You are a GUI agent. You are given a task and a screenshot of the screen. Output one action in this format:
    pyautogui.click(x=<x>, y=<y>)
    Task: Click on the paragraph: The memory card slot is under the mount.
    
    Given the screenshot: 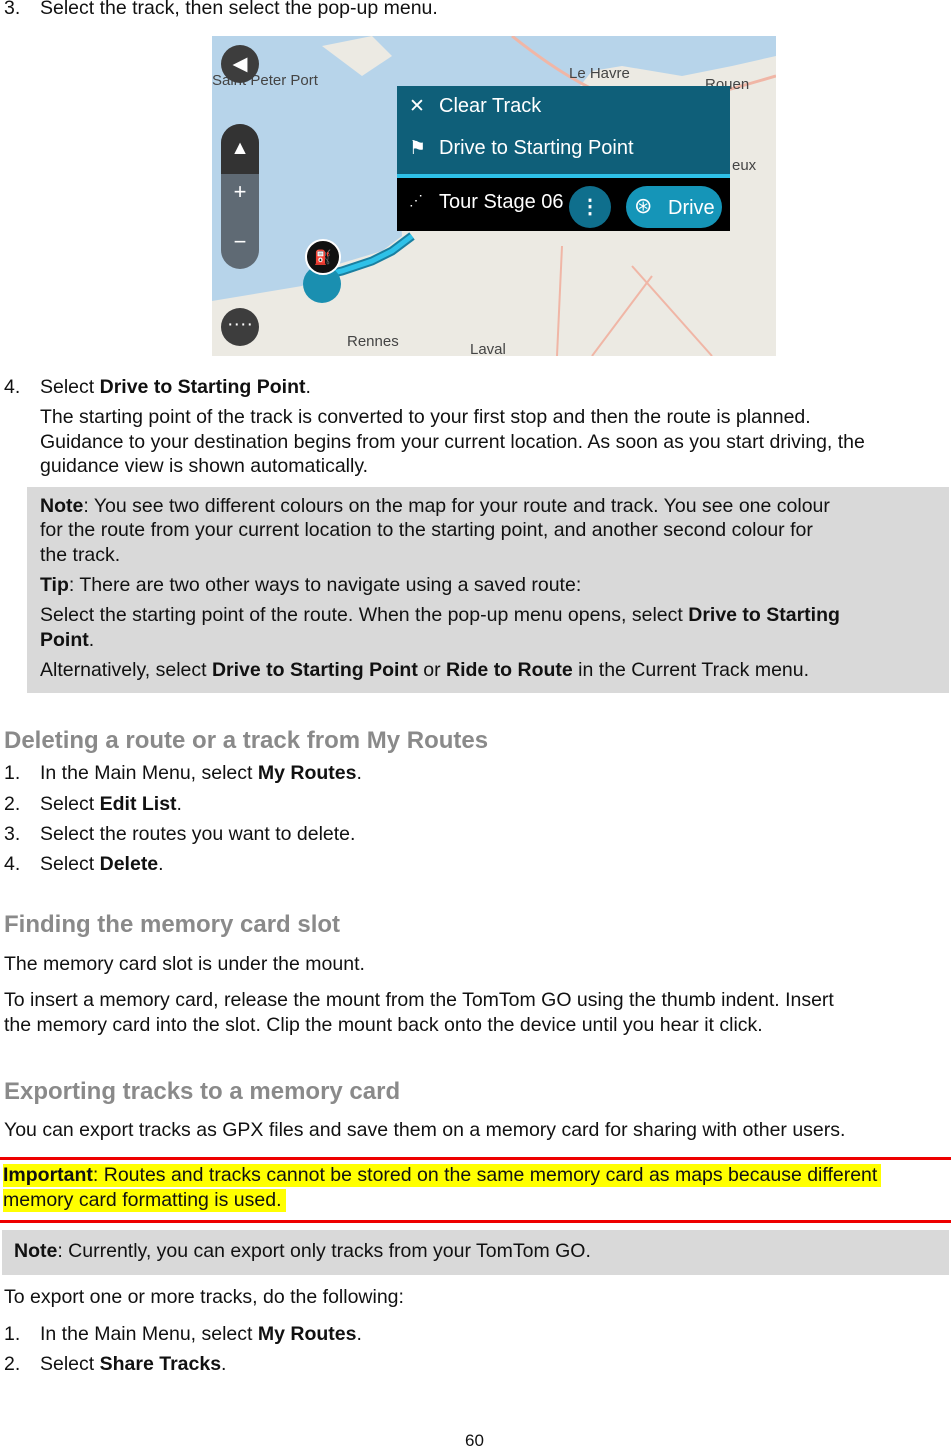 What is the action you would take?
    pyautogui.click(x=184, y=964)
    